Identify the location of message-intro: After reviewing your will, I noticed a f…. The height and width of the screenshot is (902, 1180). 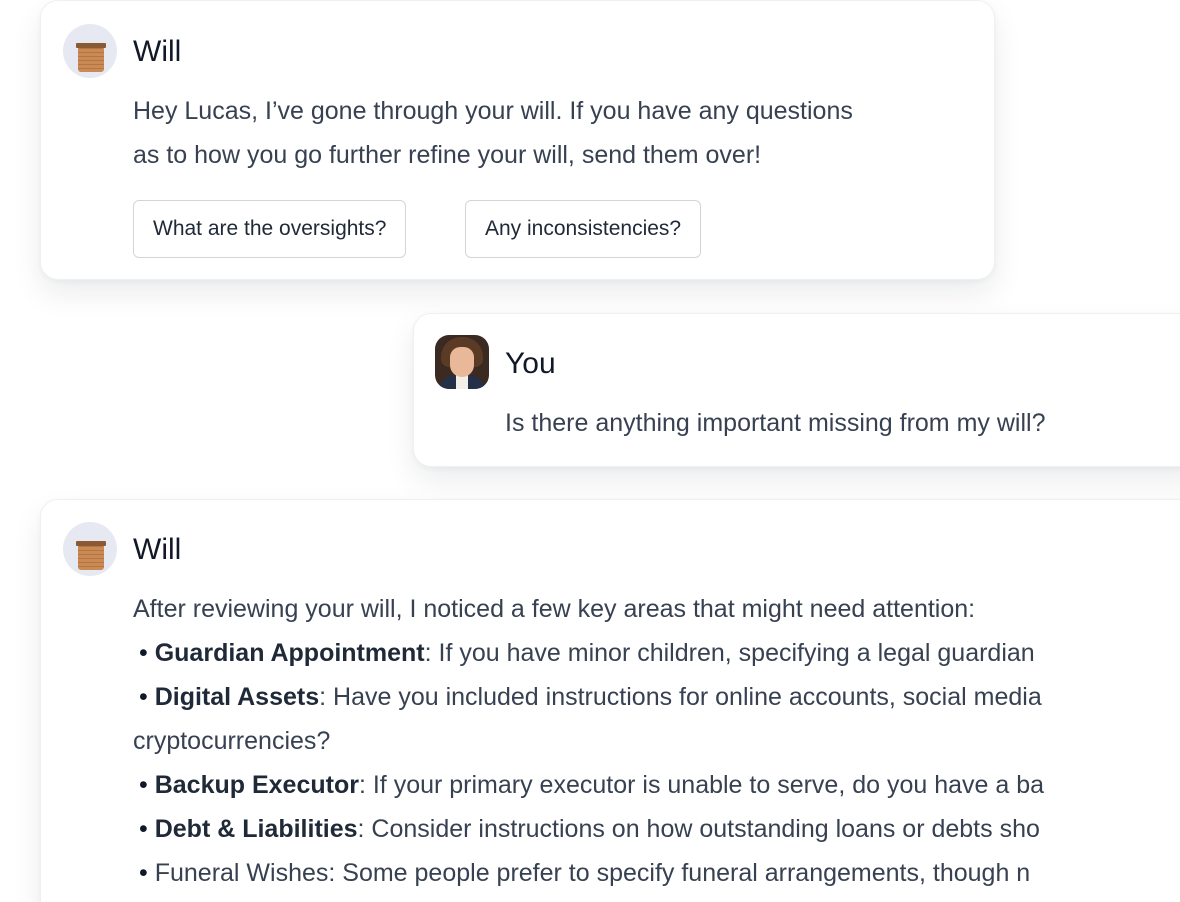
(554, 609).